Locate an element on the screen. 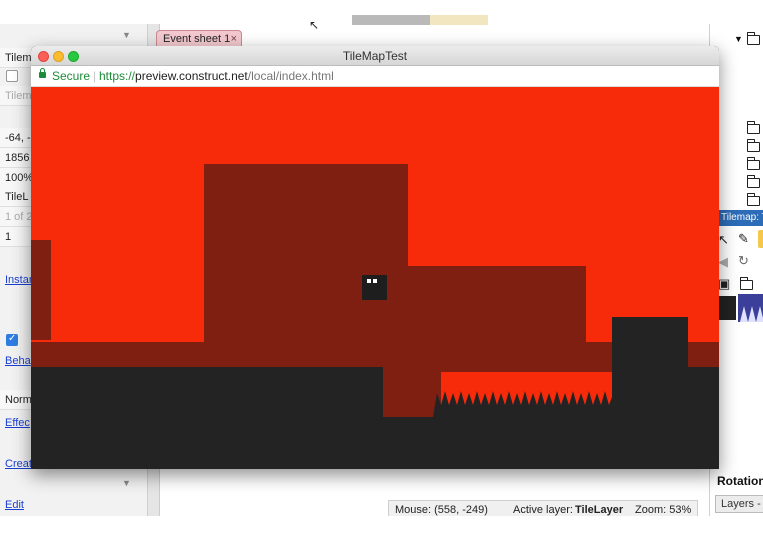 Image resolution: width=763 pixels, height=541 pixels. lock-icon is located at coordinates (42, 73).